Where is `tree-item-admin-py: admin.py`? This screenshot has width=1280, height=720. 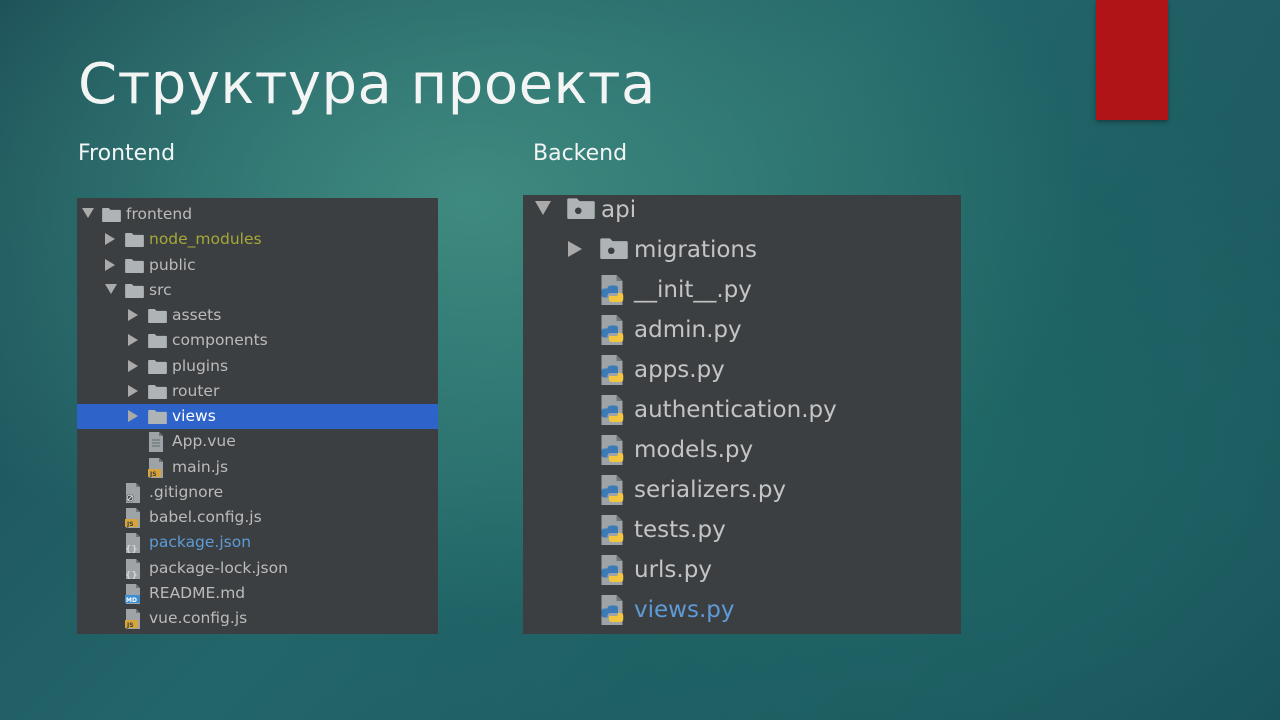
tree-item-admin-py: admin.py is located at coordinates (742, 331).